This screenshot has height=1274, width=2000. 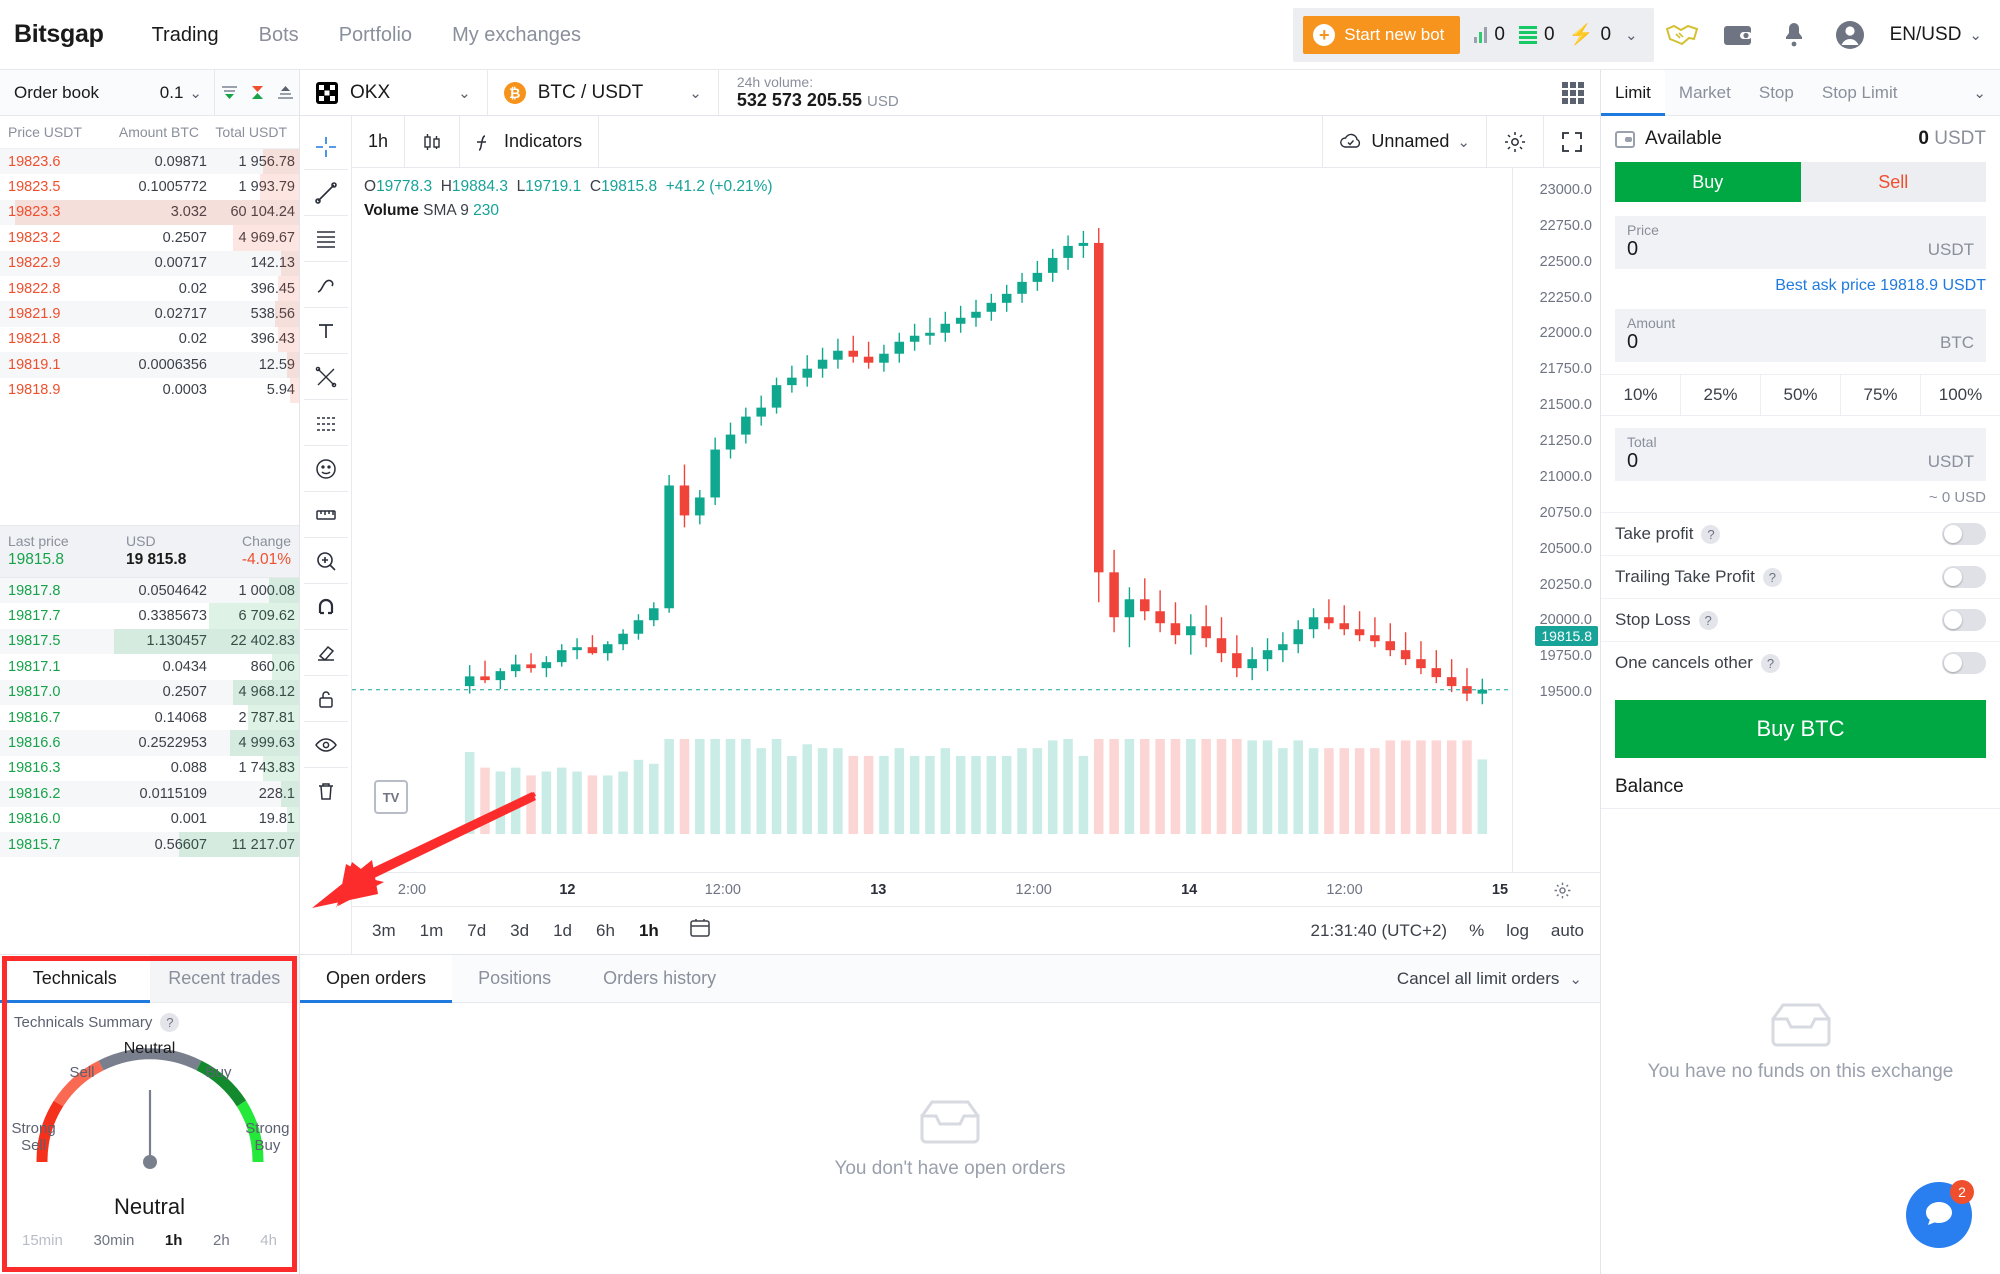 What do you see at coordinates (1489, 35) in the screenshot?
I see `stat-bots: 0` at bounding box center [1489, 35].